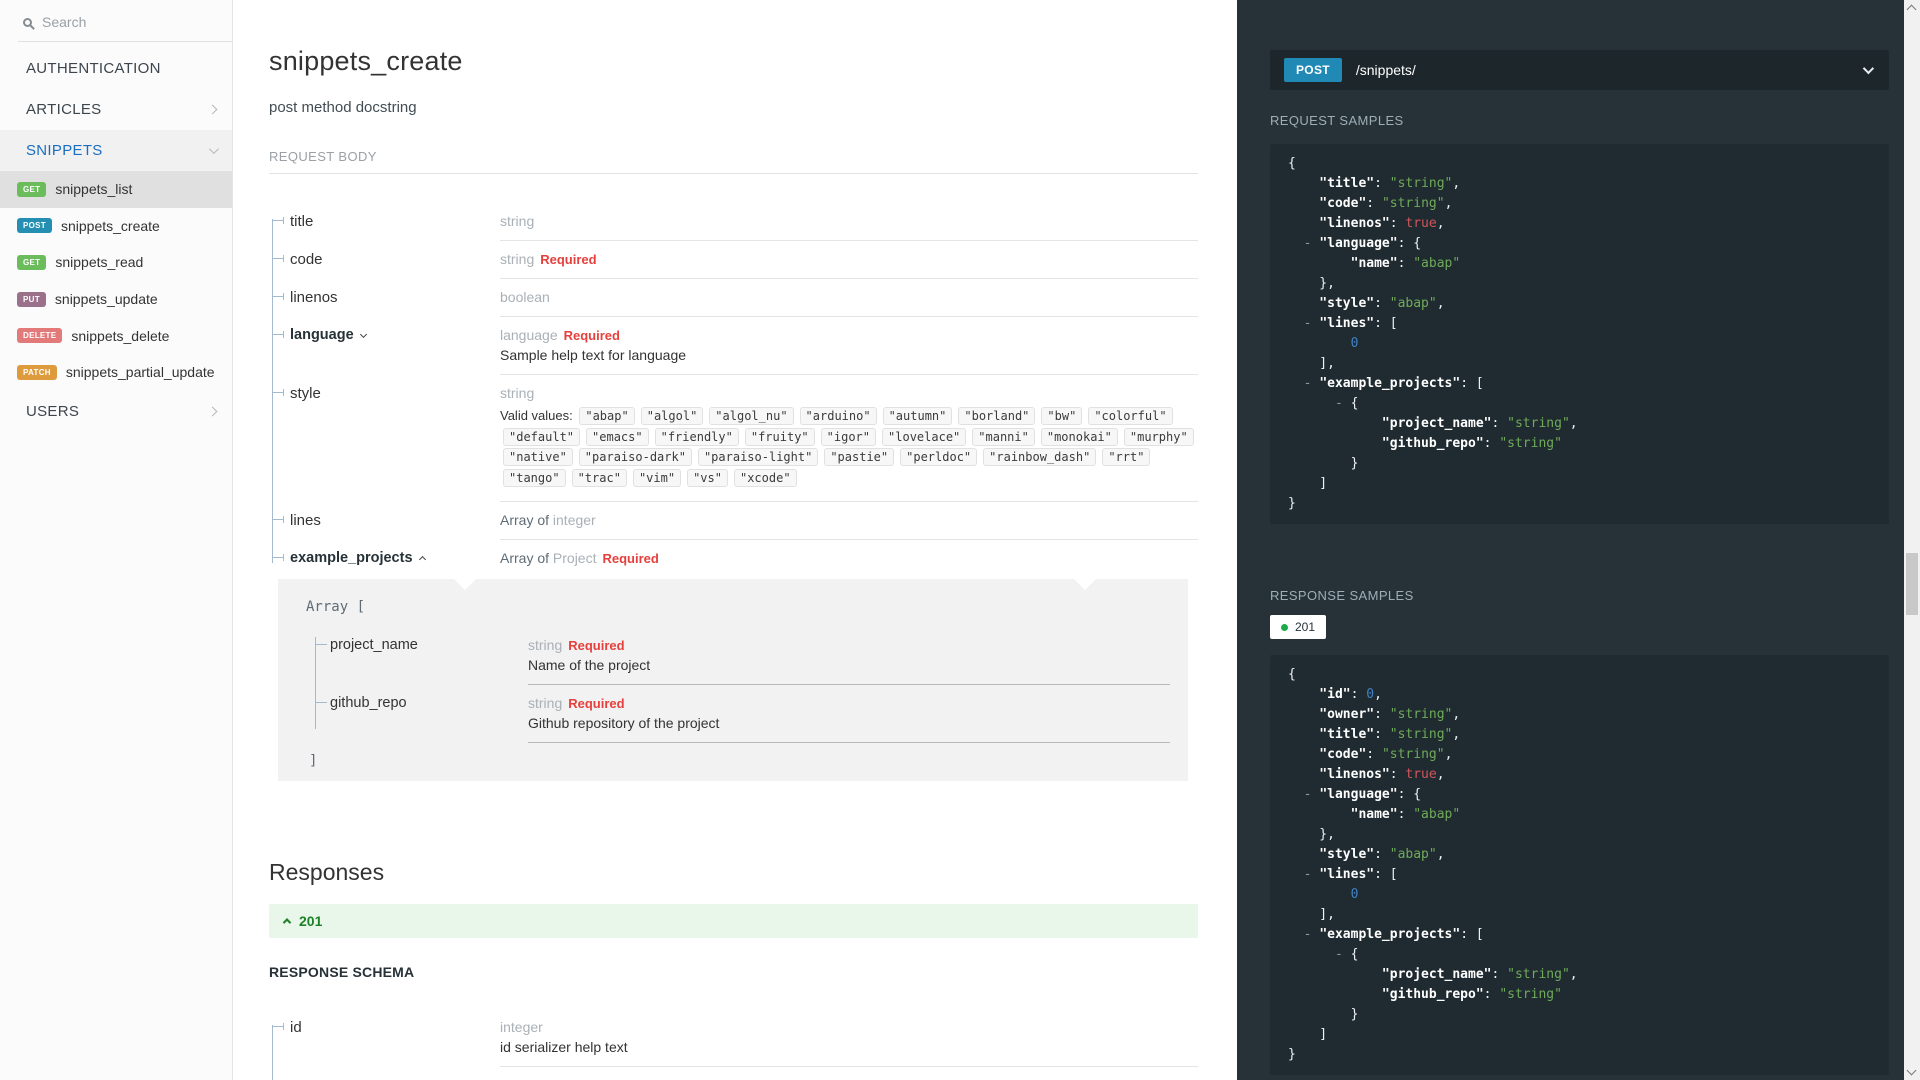 This screenshot has width=1920, height=1080. What do you see at coordinates (733, 1073) in the screenshot?
I see `field-row-owner: ownerstring` at bounding box center [733, 1073].